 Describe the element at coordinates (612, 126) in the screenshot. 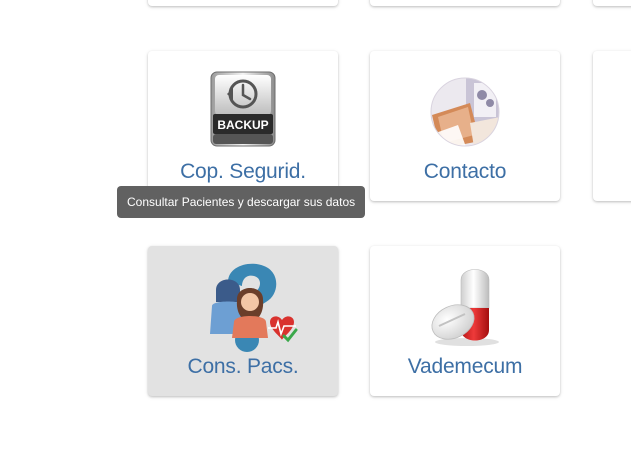

I see `tile-right-partial` at that location.